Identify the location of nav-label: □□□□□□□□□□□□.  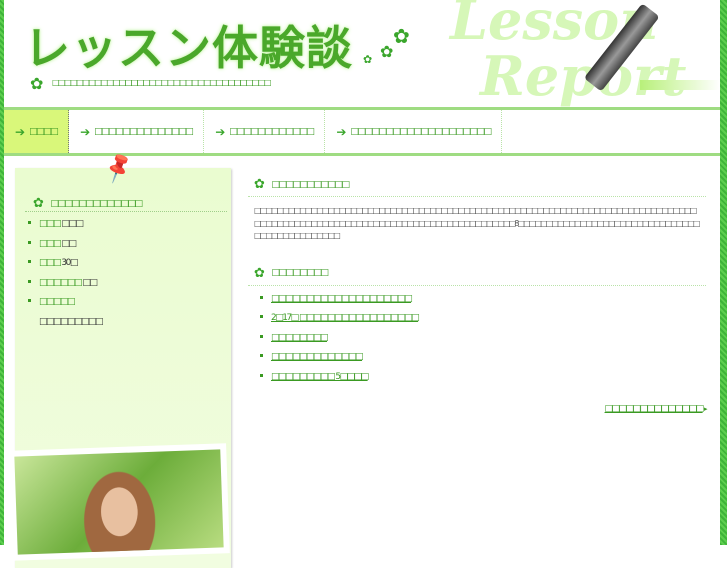
(272, 131).